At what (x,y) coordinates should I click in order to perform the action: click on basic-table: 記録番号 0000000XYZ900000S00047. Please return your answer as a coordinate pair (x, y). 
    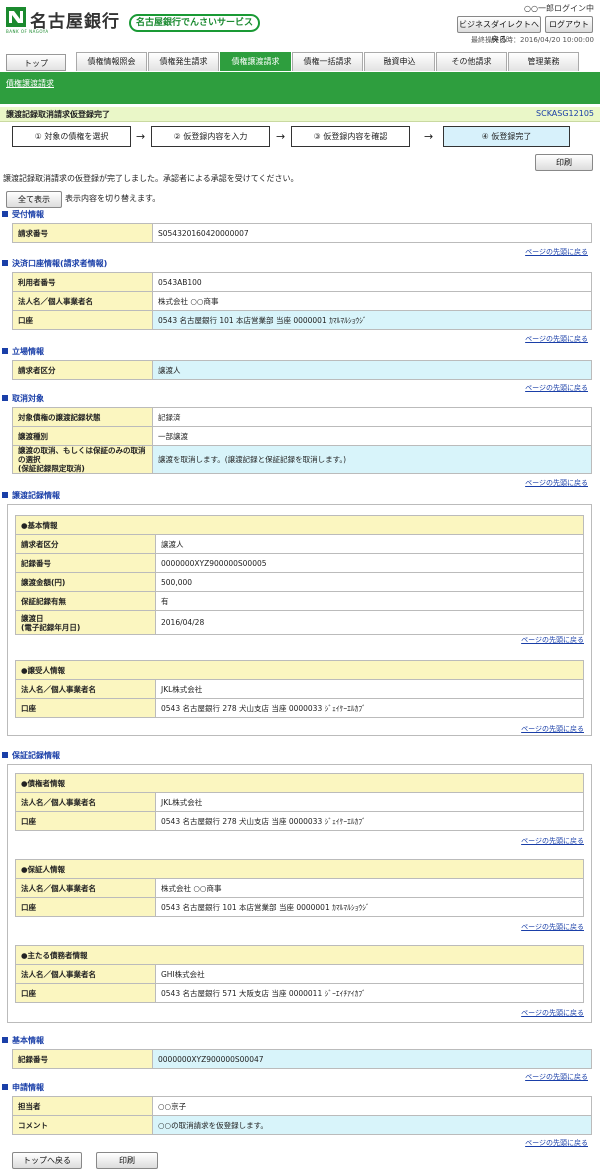
    Looking at the image, I should click on (302, 1059).